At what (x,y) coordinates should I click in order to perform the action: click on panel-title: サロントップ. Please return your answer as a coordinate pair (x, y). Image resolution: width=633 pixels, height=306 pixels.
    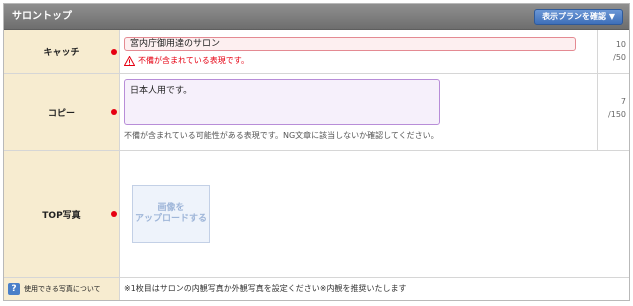
    Looking at the image, I should click on (42, 16).